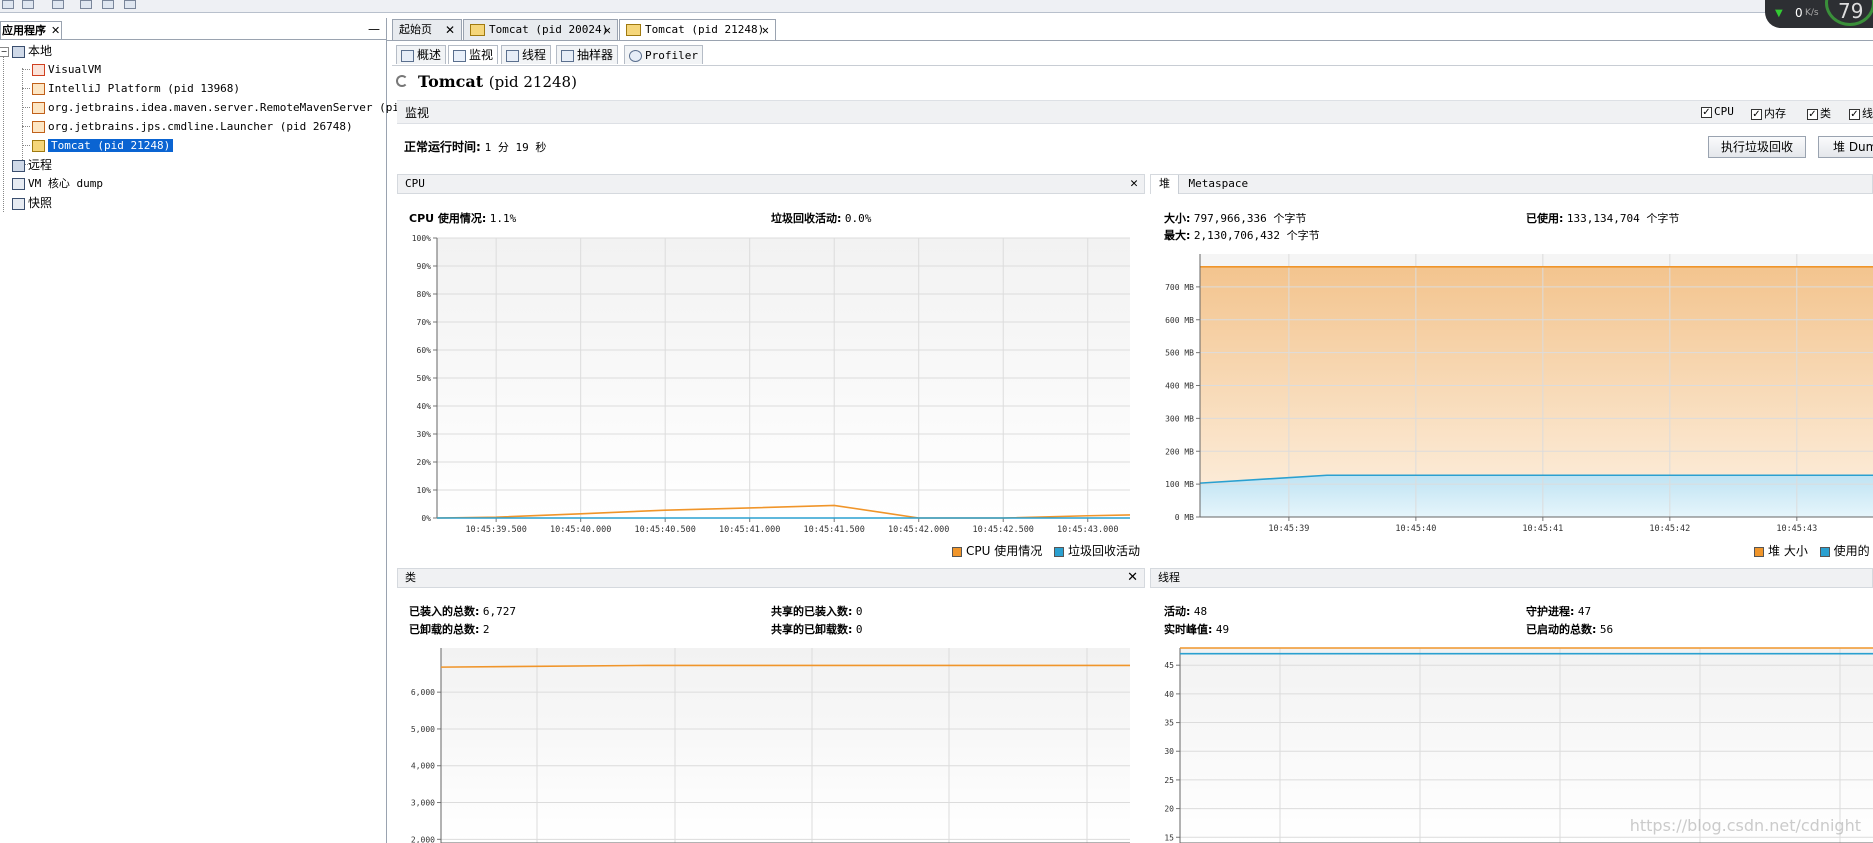  Describe the element at coordinates (1165, 184) in the screenshot. I see `tab-heap: 堆` at that location.